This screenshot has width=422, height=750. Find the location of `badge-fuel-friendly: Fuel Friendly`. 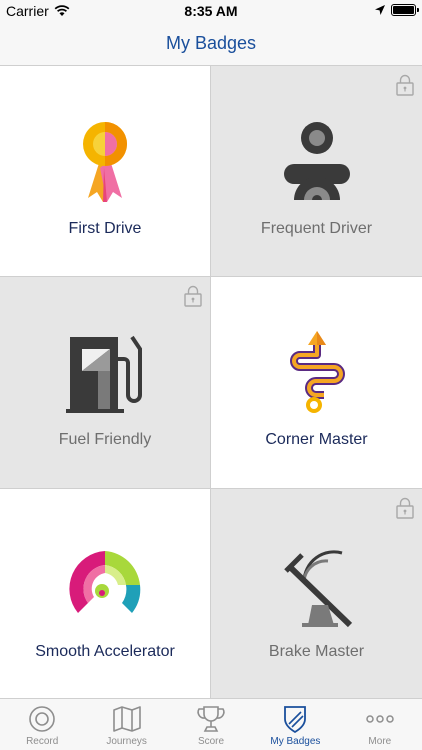

badge-fuel-friendly: Fuel Friendly is located at coordinates (105, 382).